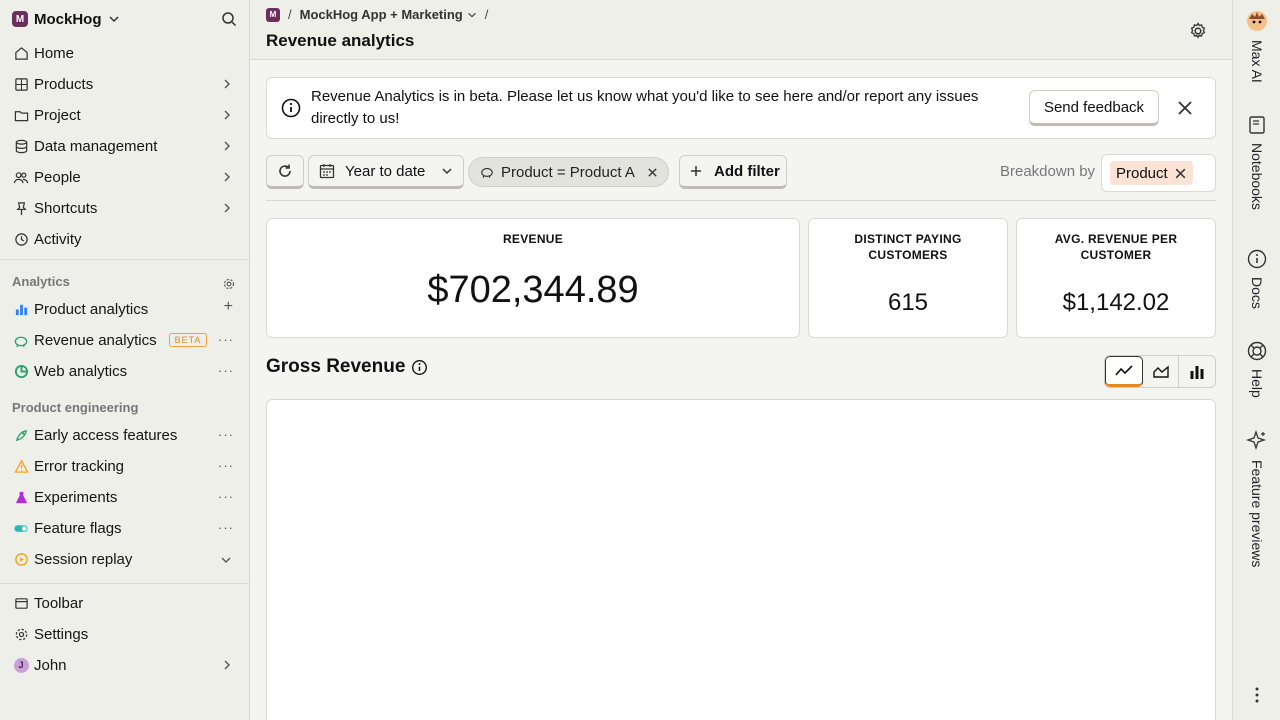 The image size is (1280, 720). What do you see at coordinates (1151, 173) in the screenshot?
I see `breakdown-tag: Product` at bounding box center [1151, 173].